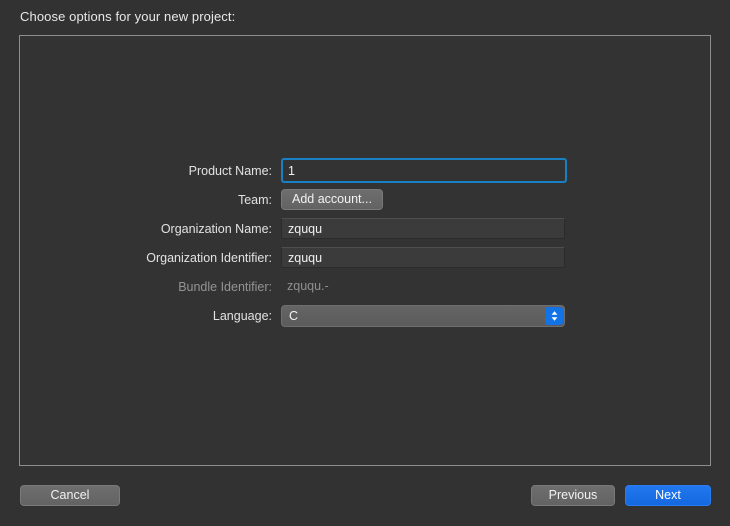 This screenshot has height=526, width=730. I want to click on bundle-identifier-label: Bundle Identifier:, so click(225, 286).